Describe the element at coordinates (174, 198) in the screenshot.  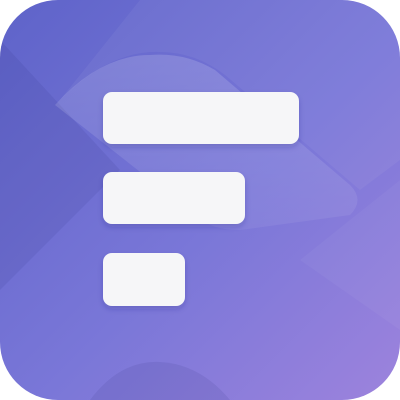
I see `bar-medium` at that location.